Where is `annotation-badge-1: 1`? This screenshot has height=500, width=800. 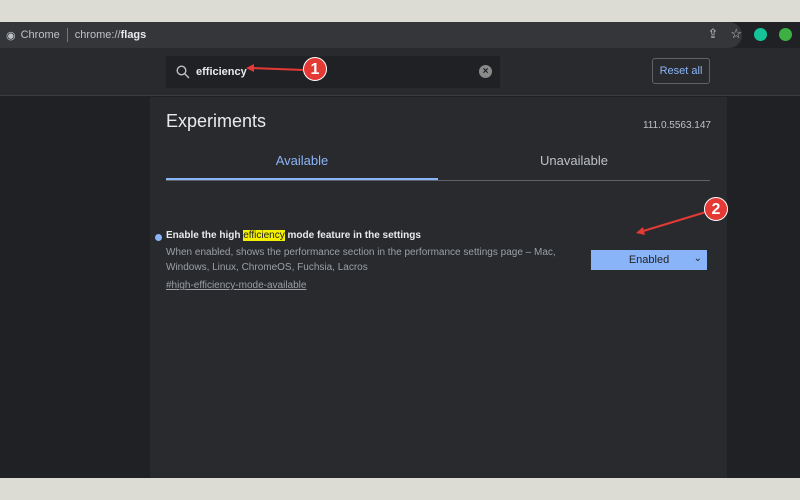
annotation-badge-1: 1 is located at coordinates (315, 69).